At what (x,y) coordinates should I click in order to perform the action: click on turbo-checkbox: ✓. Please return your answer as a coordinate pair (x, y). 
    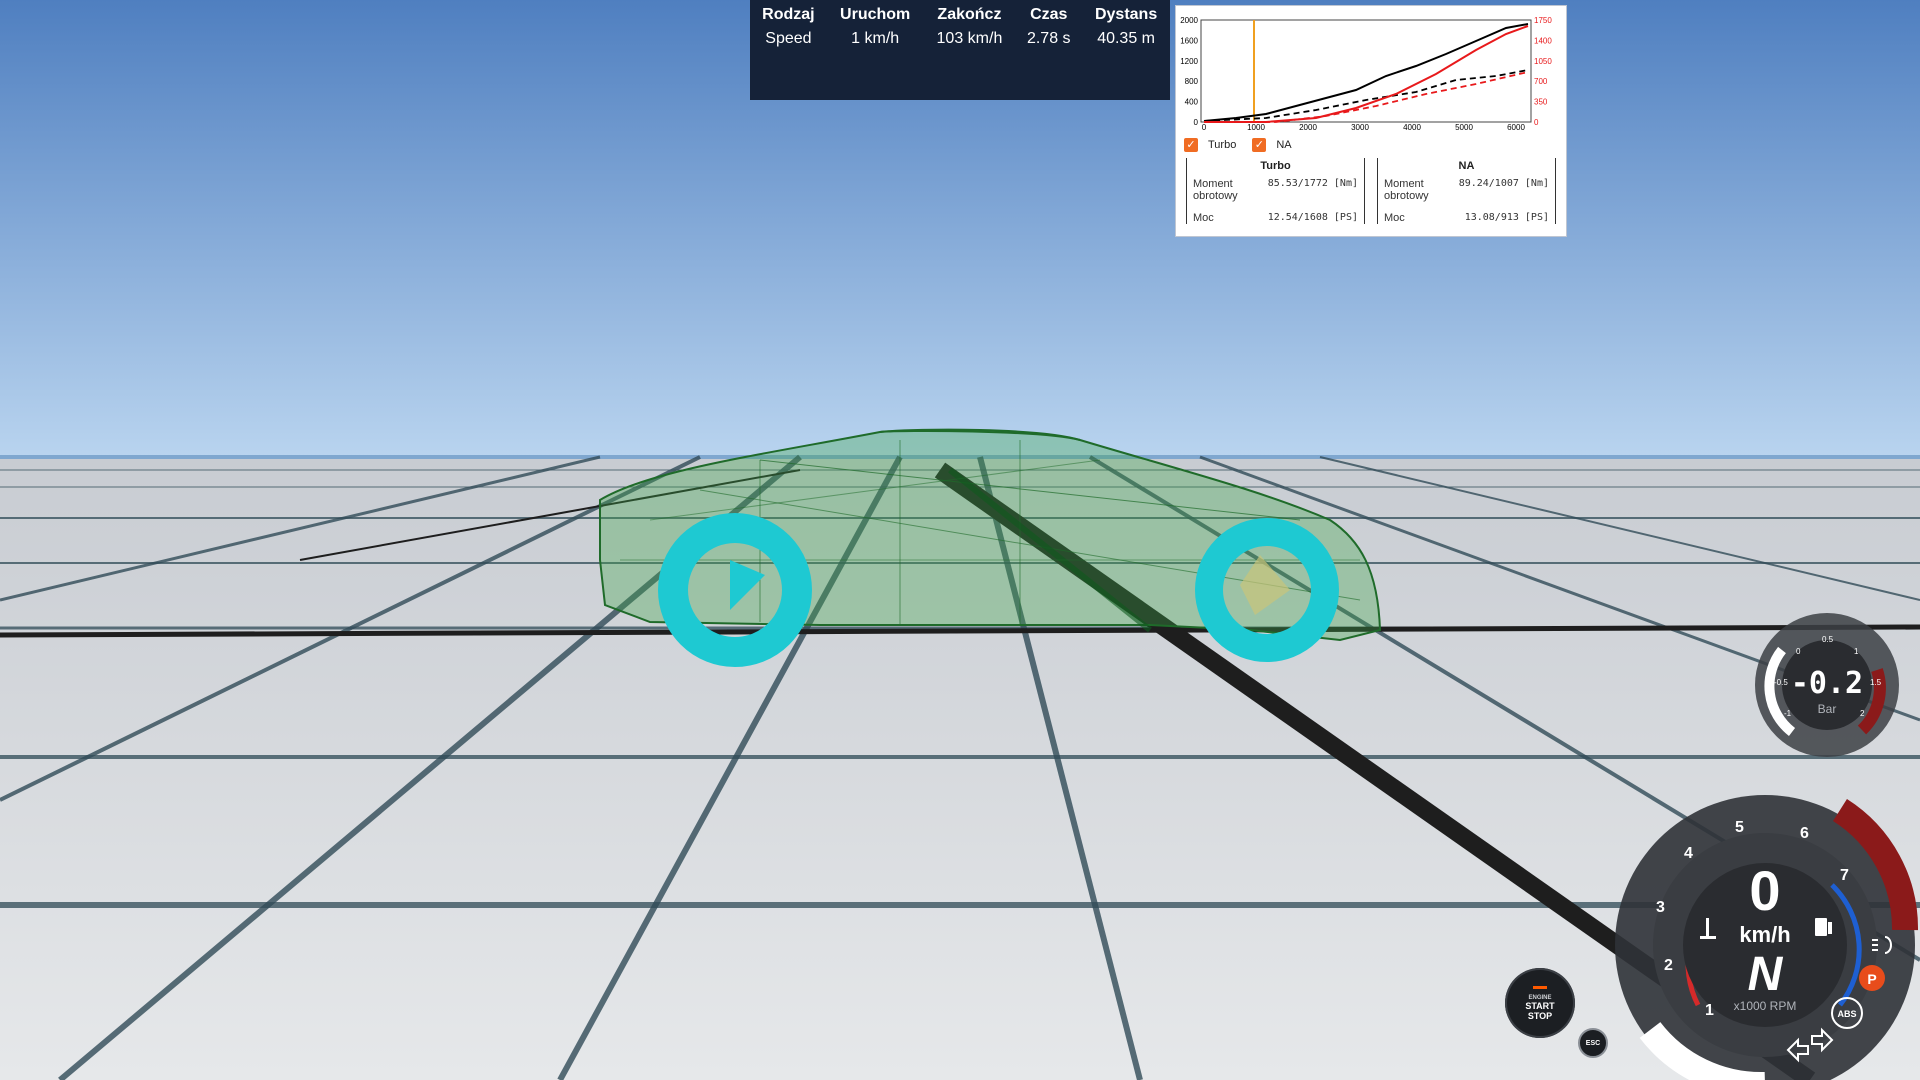
    Looking at the image, I should click on (1191, 145).